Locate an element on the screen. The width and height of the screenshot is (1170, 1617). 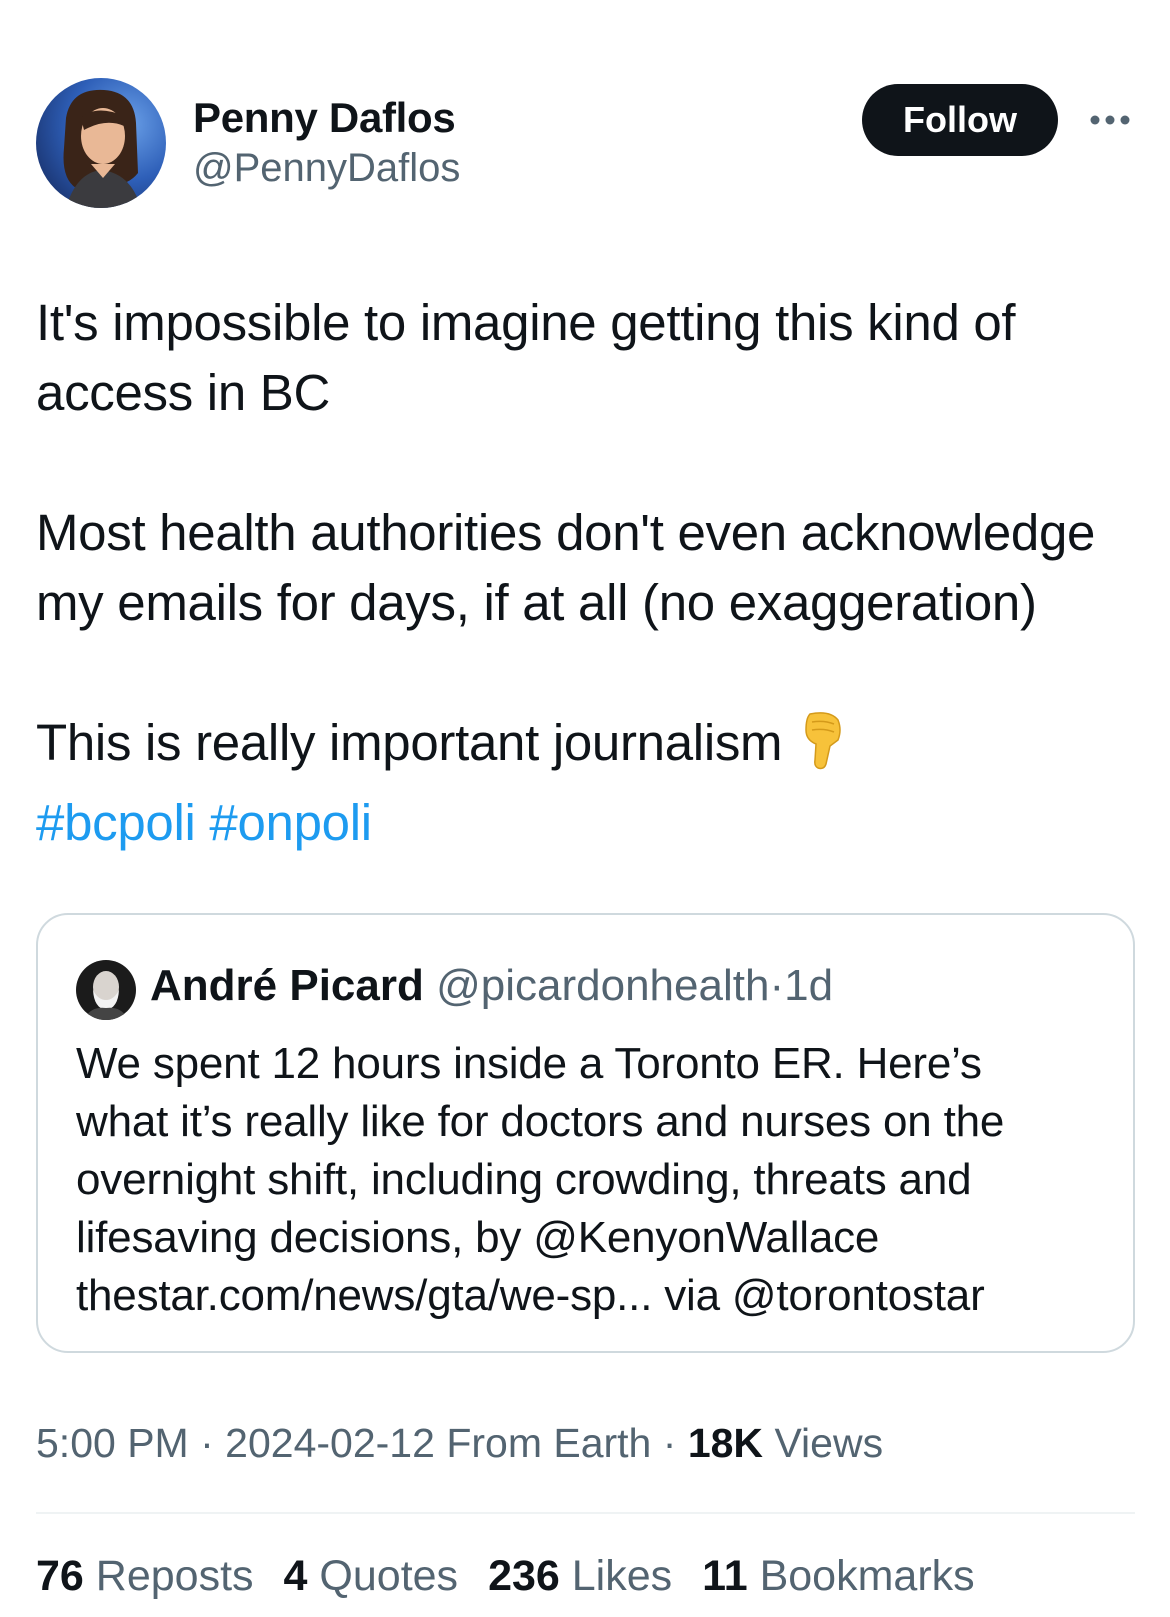
reposts-label: Reposts is located at coordinates (174, 1576).